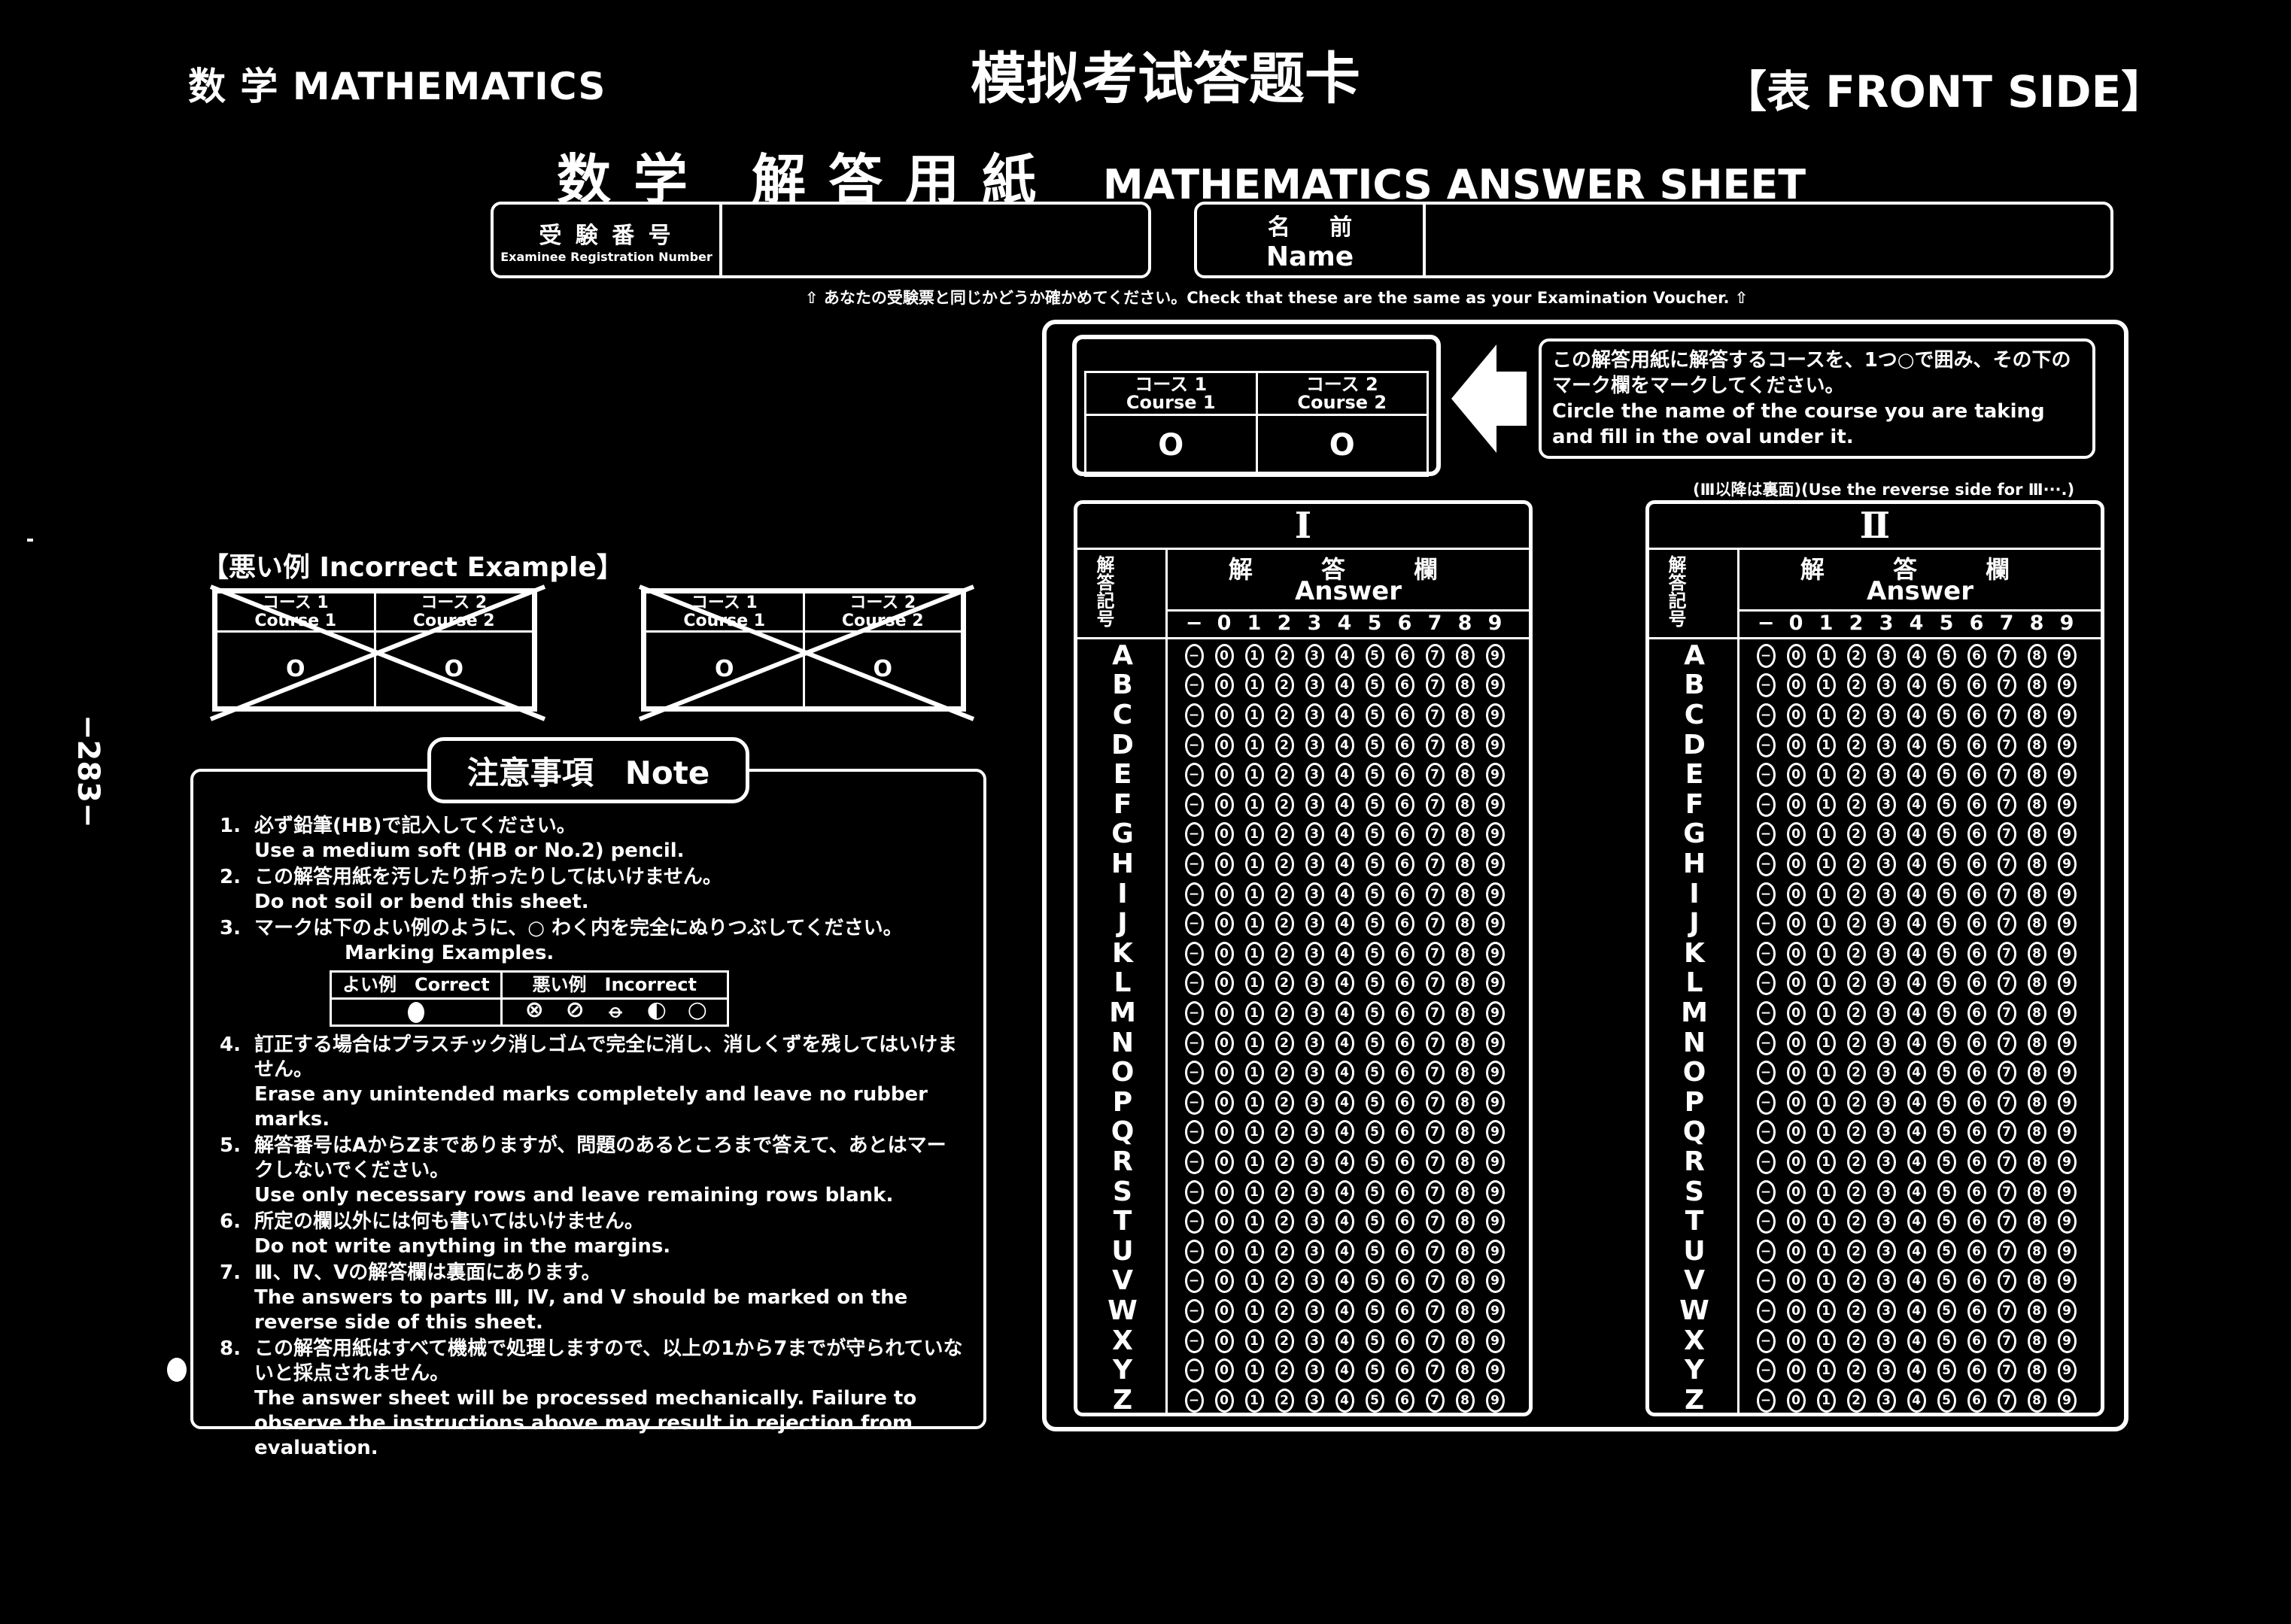 The image size is (2291, 1624). What do you see at coordinates (1342, 445) in the screenshot?
I see `course2-oval: O` at bounding box center [1342, 445].